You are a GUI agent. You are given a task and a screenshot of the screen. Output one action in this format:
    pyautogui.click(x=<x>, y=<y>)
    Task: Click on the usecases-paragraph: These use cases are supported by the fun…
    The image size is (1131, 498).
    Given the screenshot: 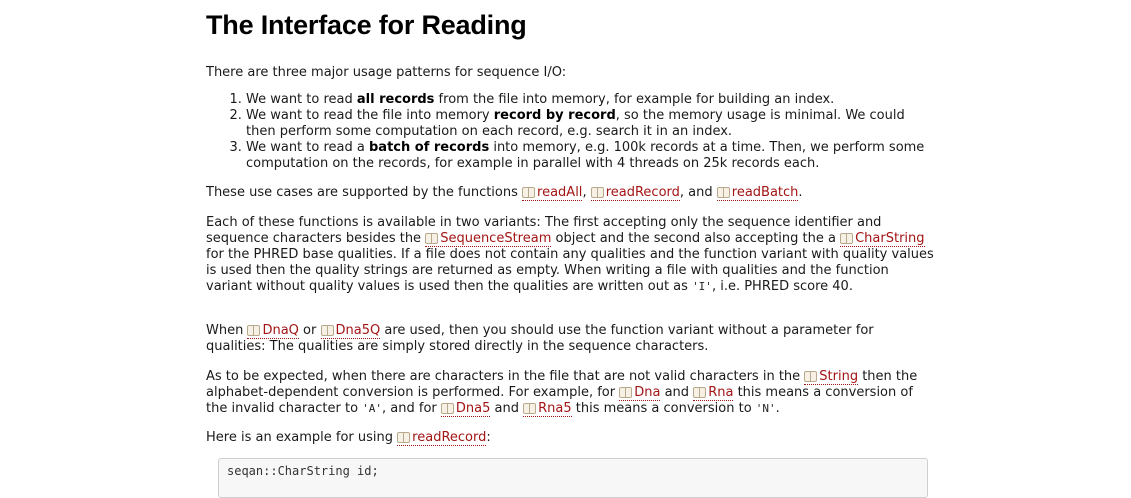 What is the action you would take?
    pyautogui.click(x=504, y=193)
    